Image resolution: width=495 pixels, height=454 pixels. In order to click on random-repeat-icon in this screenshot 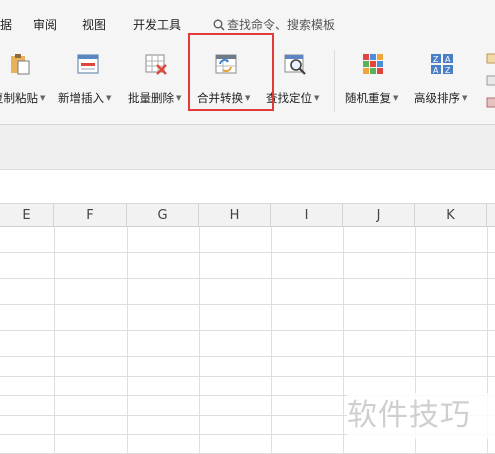, I will do `click(373, 64)`.